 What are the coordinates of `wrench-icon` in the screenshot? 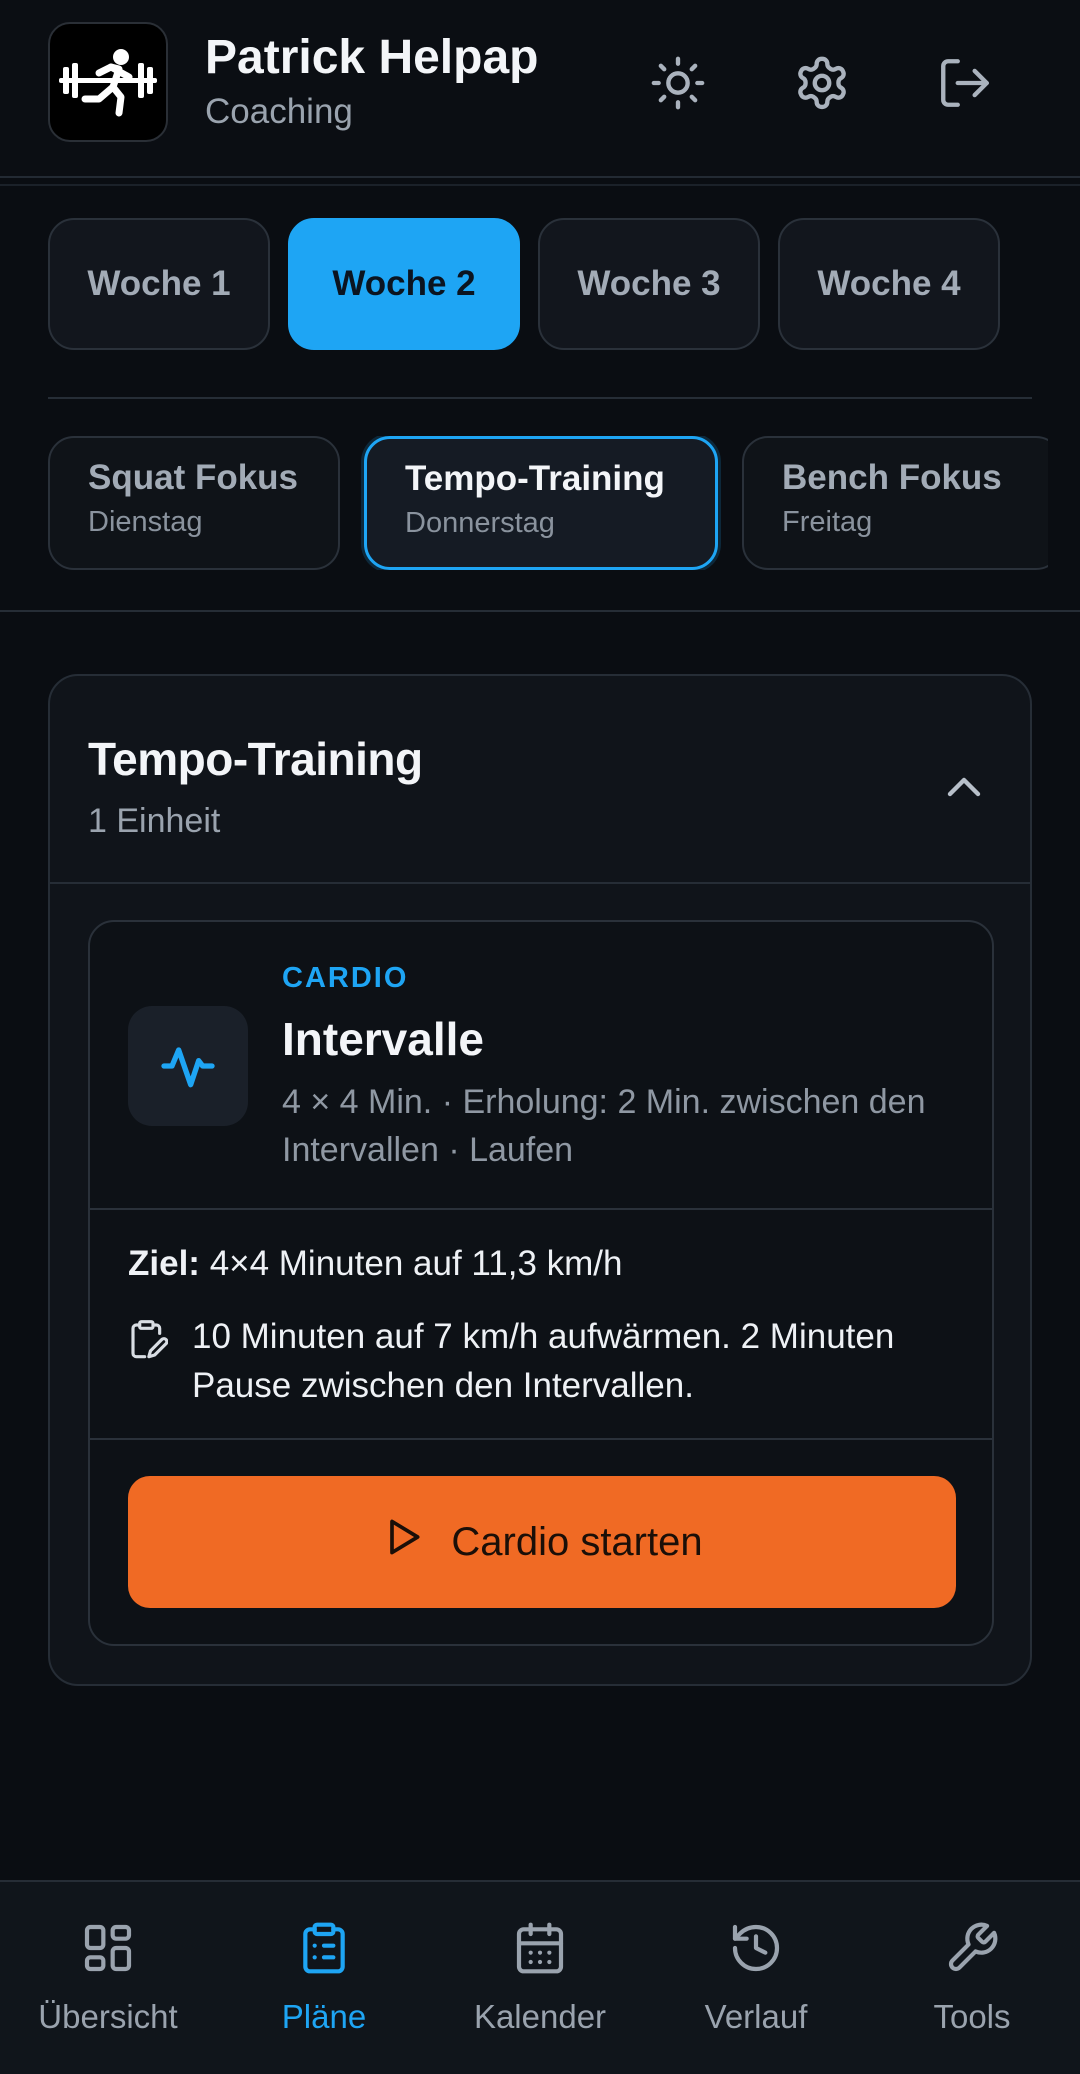 It's located at (972, 1948).